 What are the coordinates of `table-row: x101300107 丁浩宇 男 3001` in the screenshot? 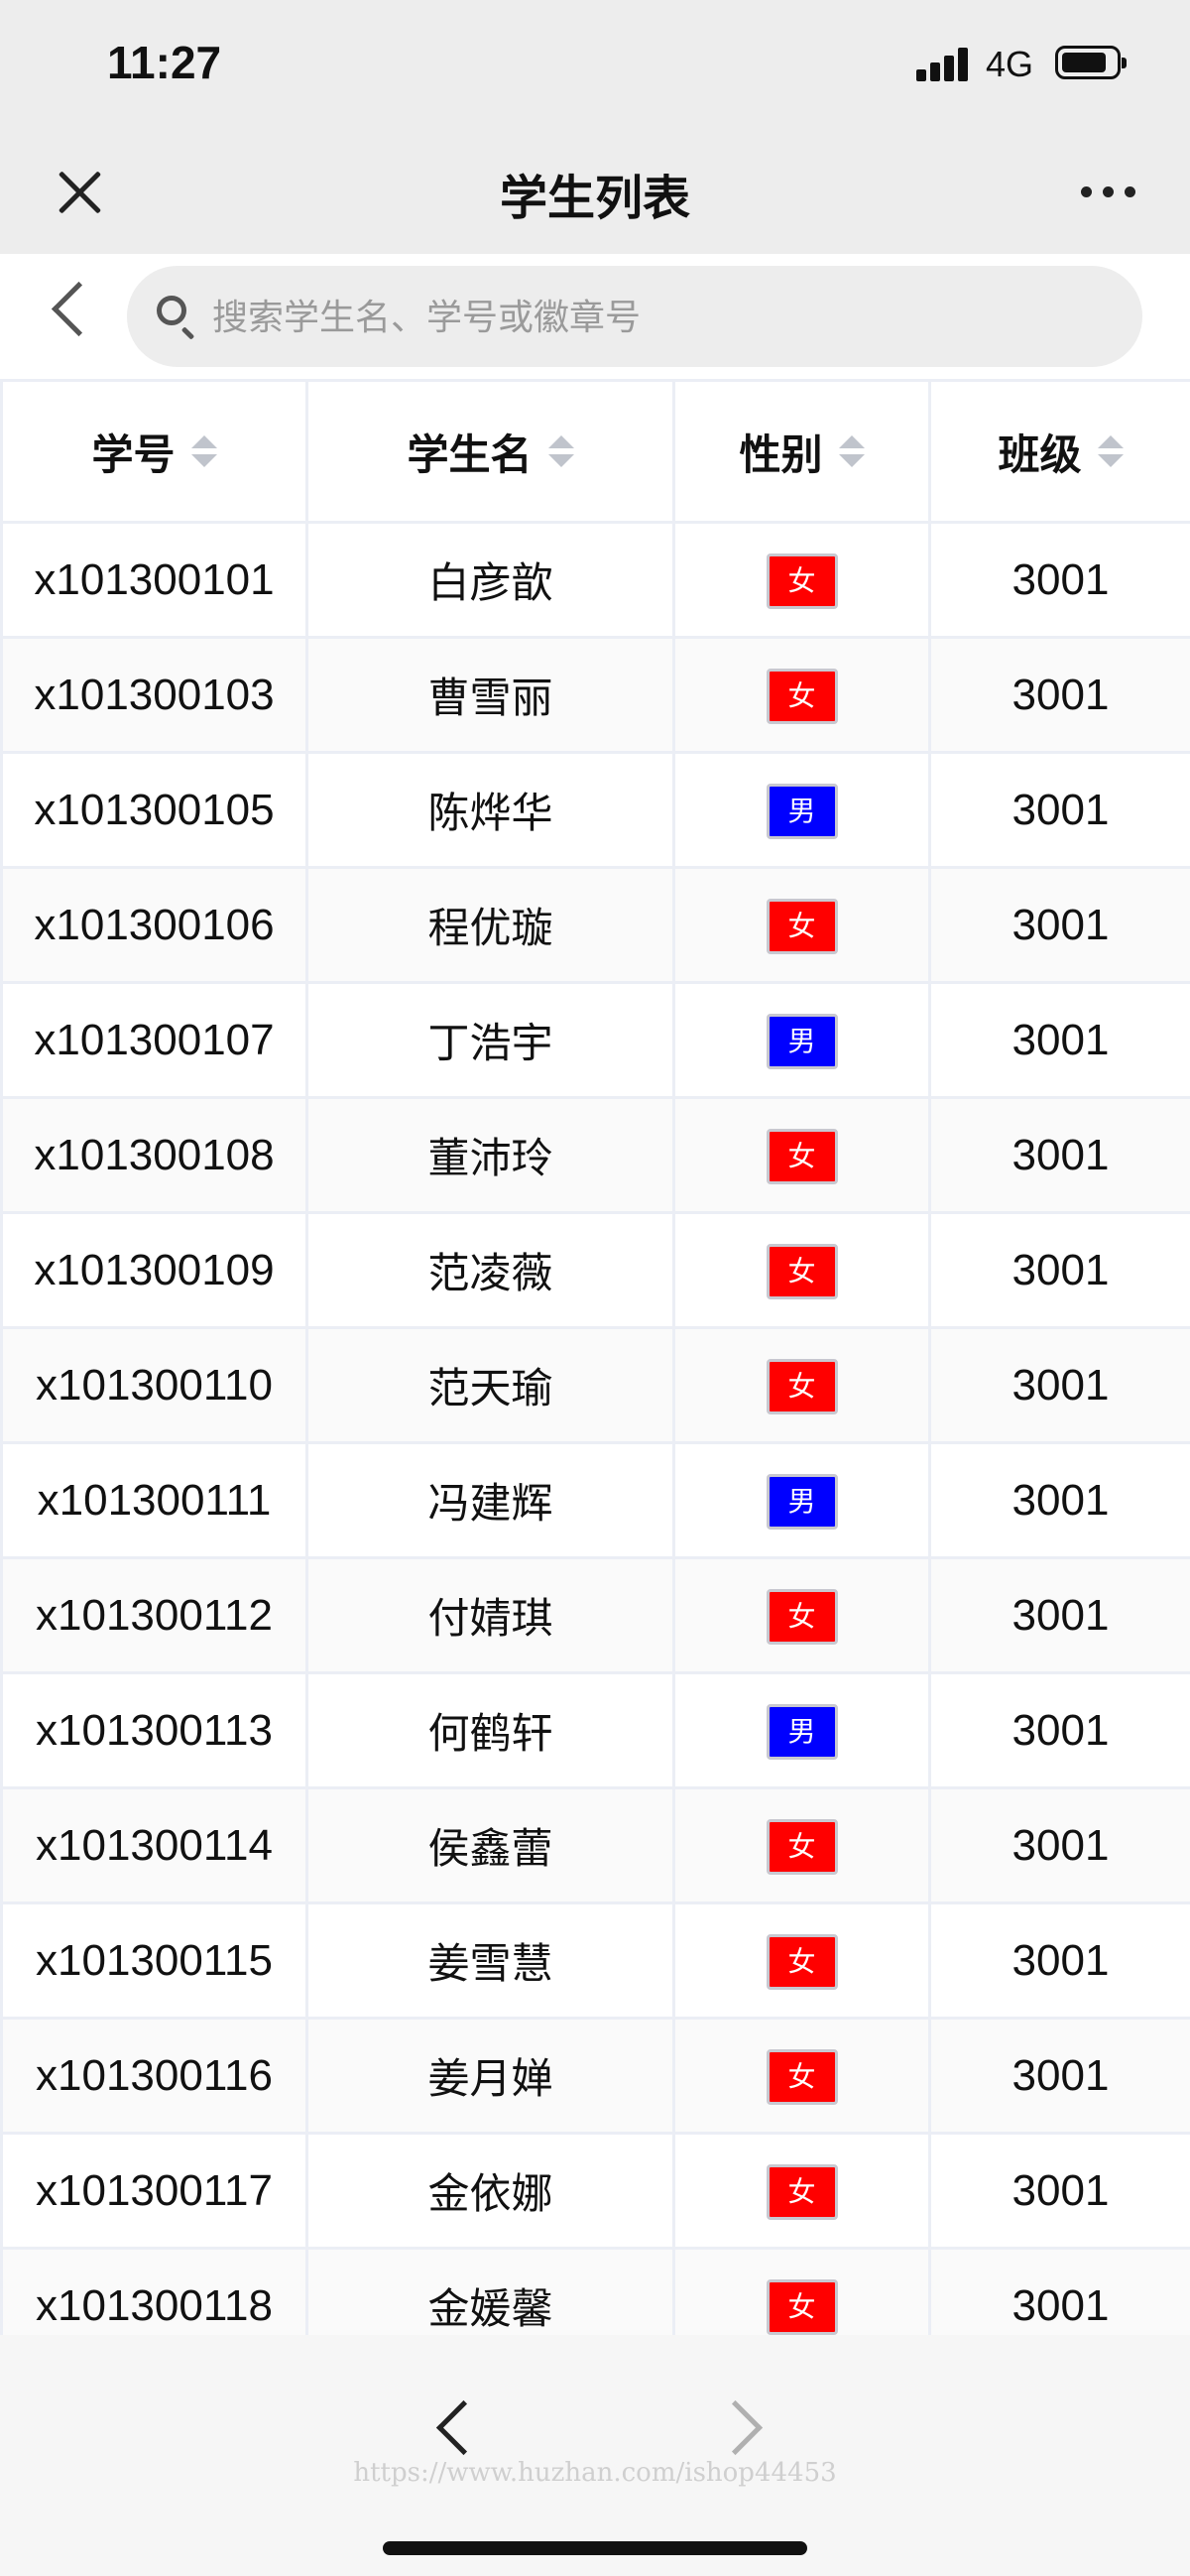 It's located at (595, 1040).